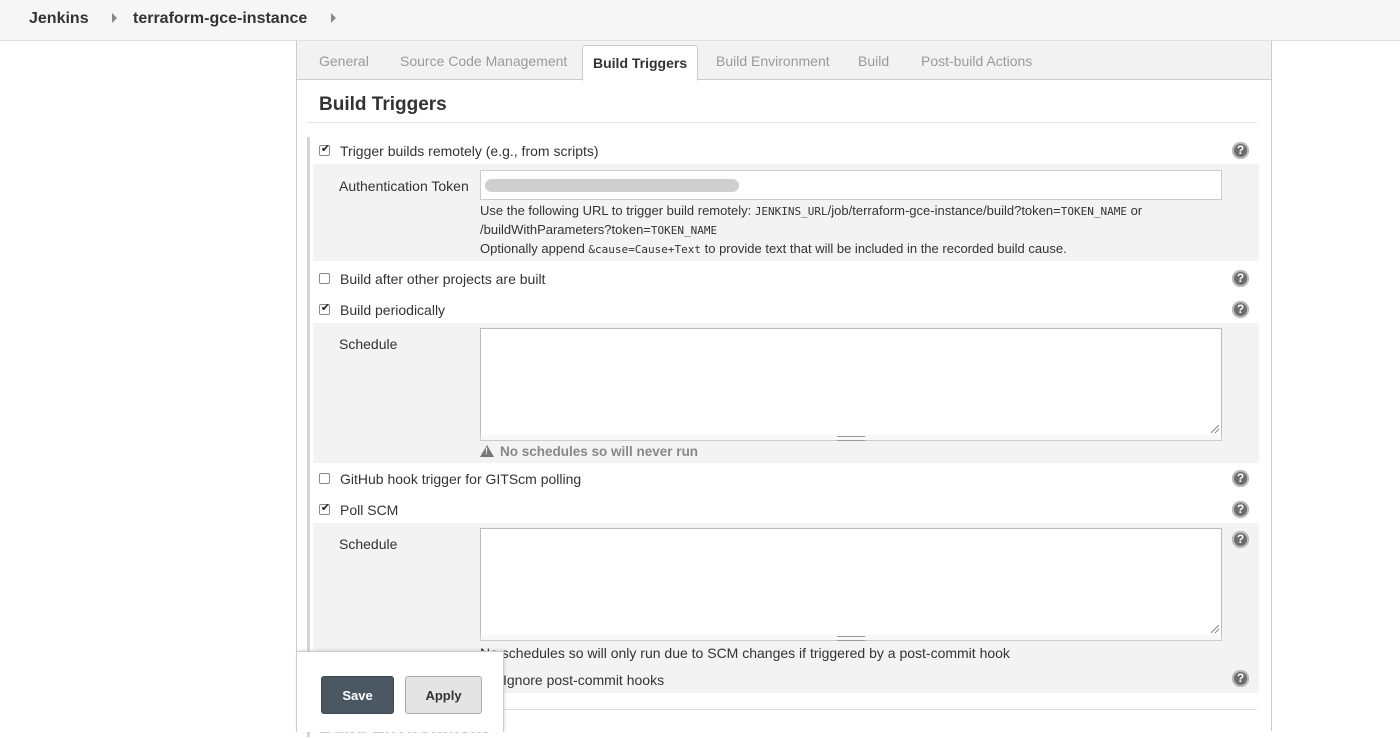  What do you see at coordinates (383, 104) in the screenshot?
I see `section-title: Build Triggers` at bounding box center [383, 104].